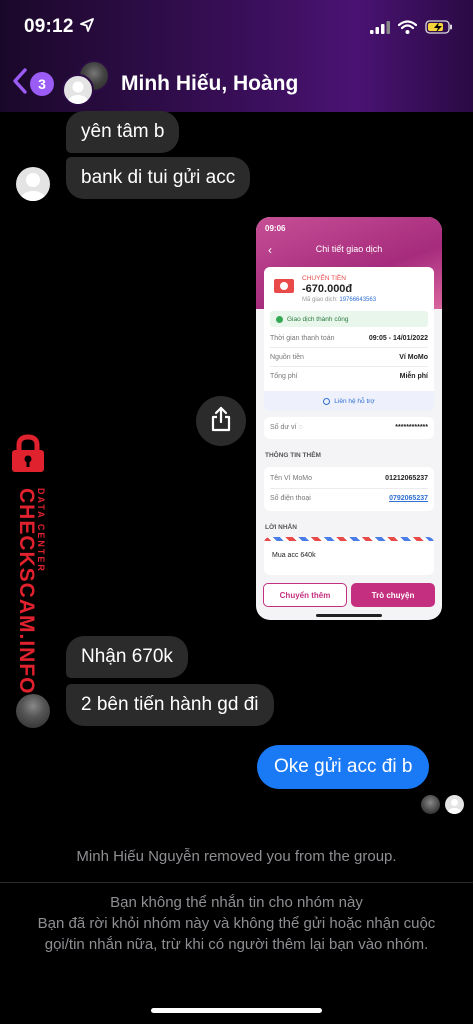 This screenshot has height=1024, width=473. Describe the element at coordinates (42, 83) in the screenshot. I see `unread-badge: 3` at that location.